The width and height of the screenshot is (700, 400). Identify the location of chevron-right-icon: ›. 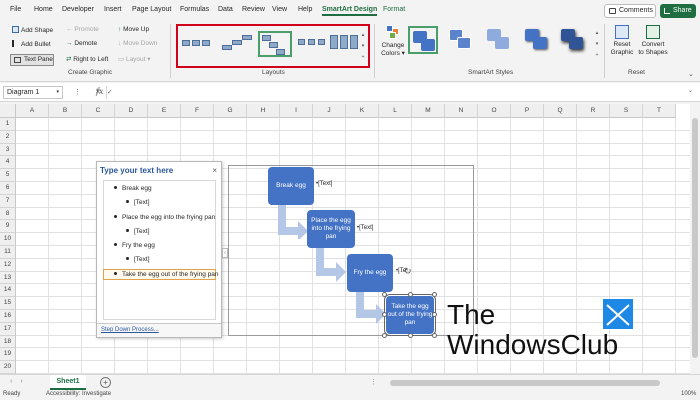
(25, 381).